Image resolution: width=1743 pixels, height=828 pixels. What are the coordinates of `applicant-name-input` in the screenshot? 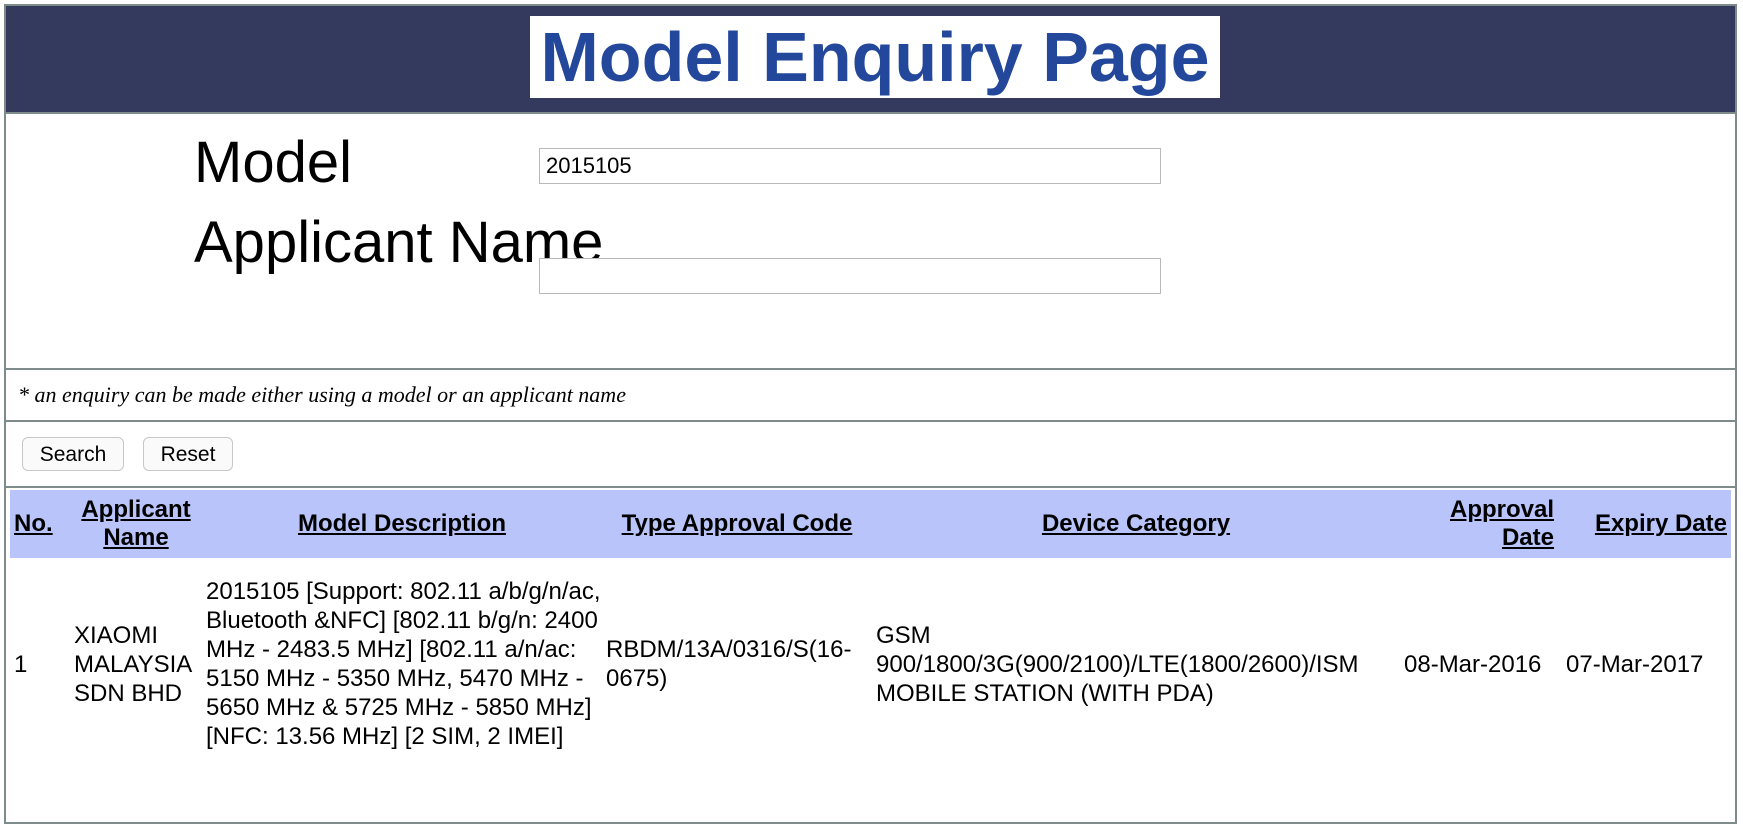 It's located at (850, 276).